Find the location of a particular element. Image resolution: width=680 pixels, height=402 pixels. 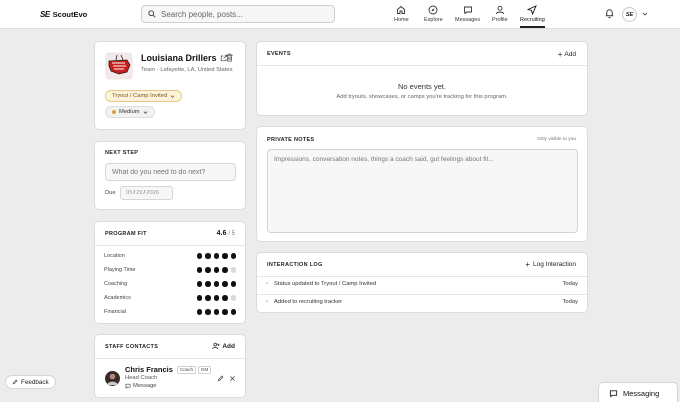

feedback-button: Feedback is located at coordinates (30, 382).